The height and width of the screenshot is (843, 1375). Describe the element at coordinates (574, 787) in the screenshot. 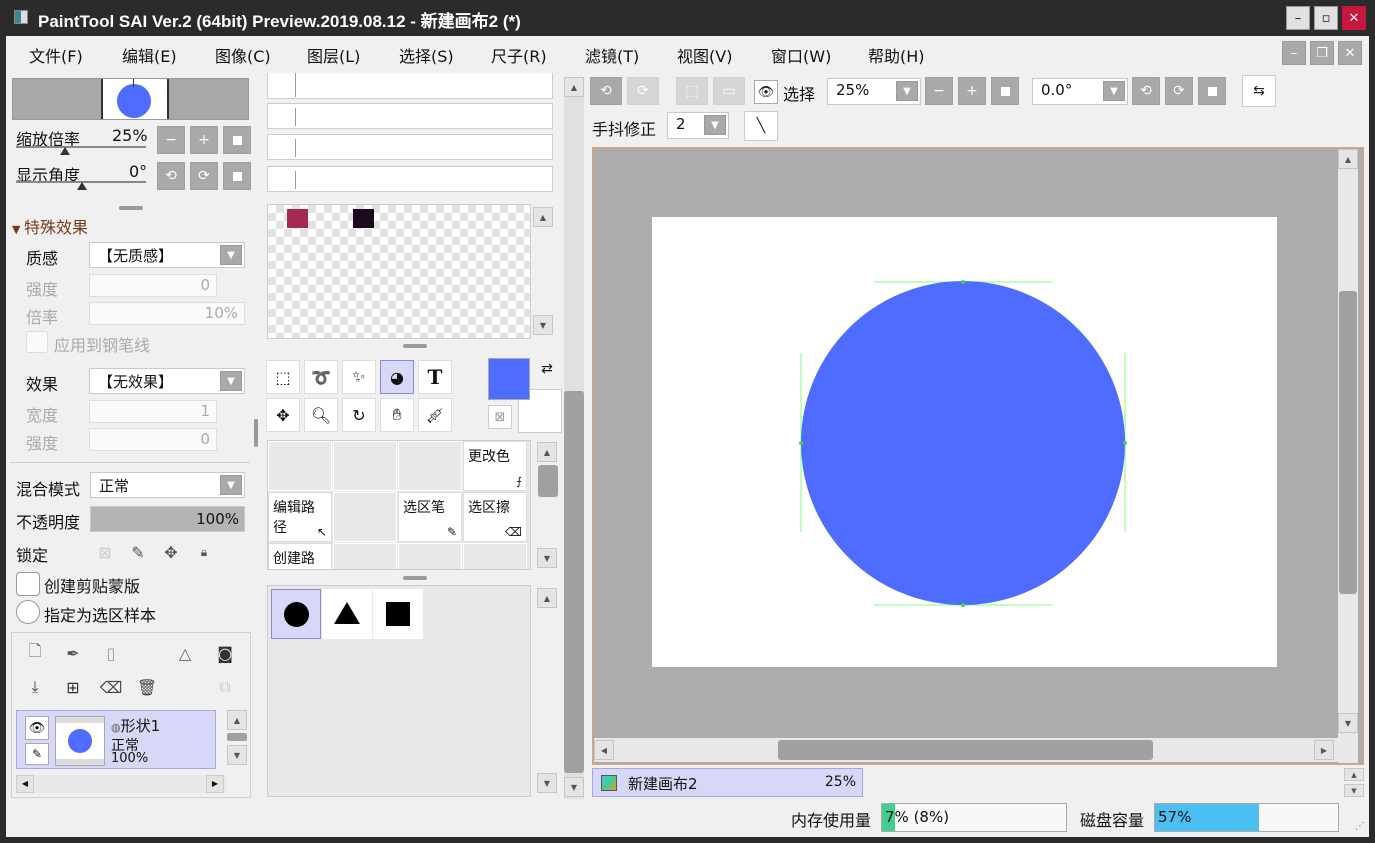

I see `panel-scroll-down: ▼` at that location.